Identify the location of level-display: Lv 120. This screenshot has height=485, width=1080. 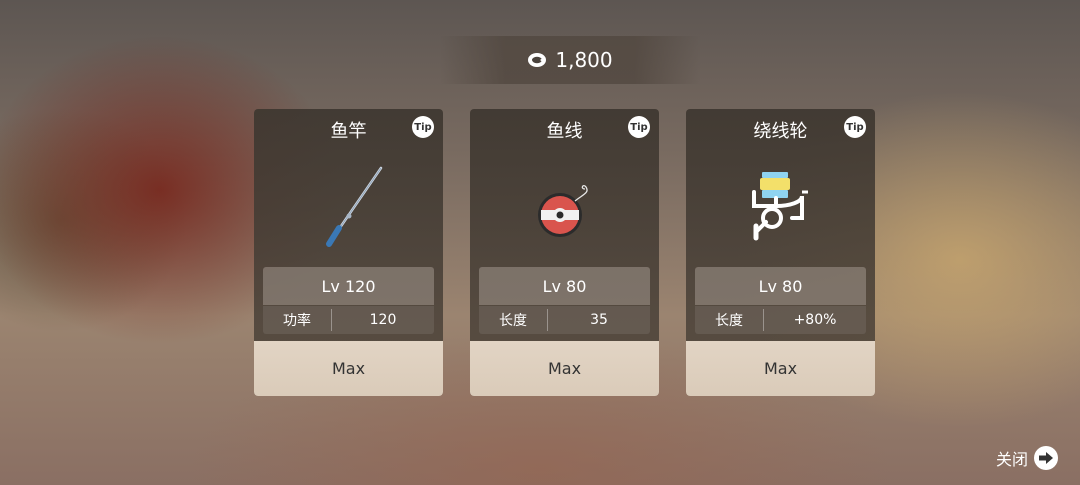
(348, 286).